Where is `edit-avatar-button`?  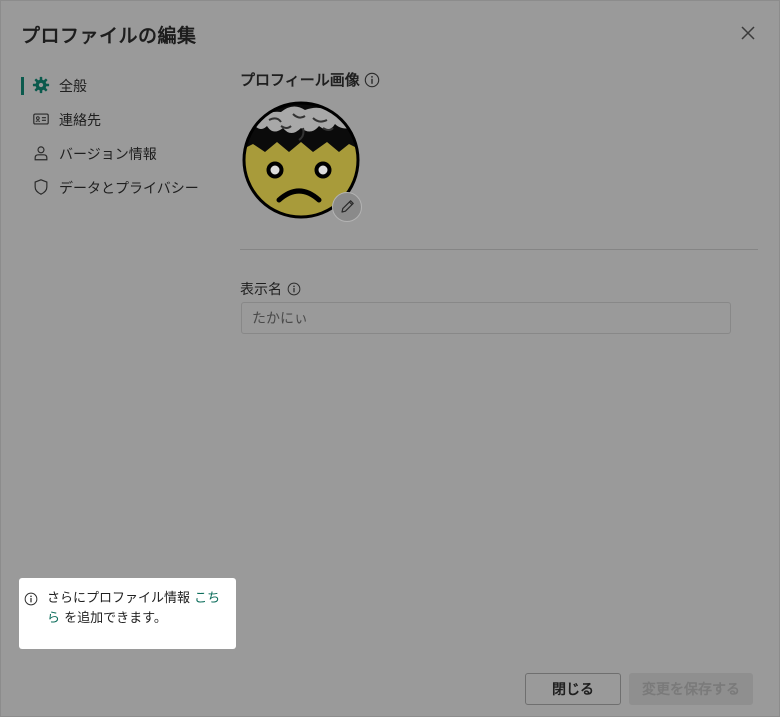
edit-avatar-button is located at coordinates (347, 207).